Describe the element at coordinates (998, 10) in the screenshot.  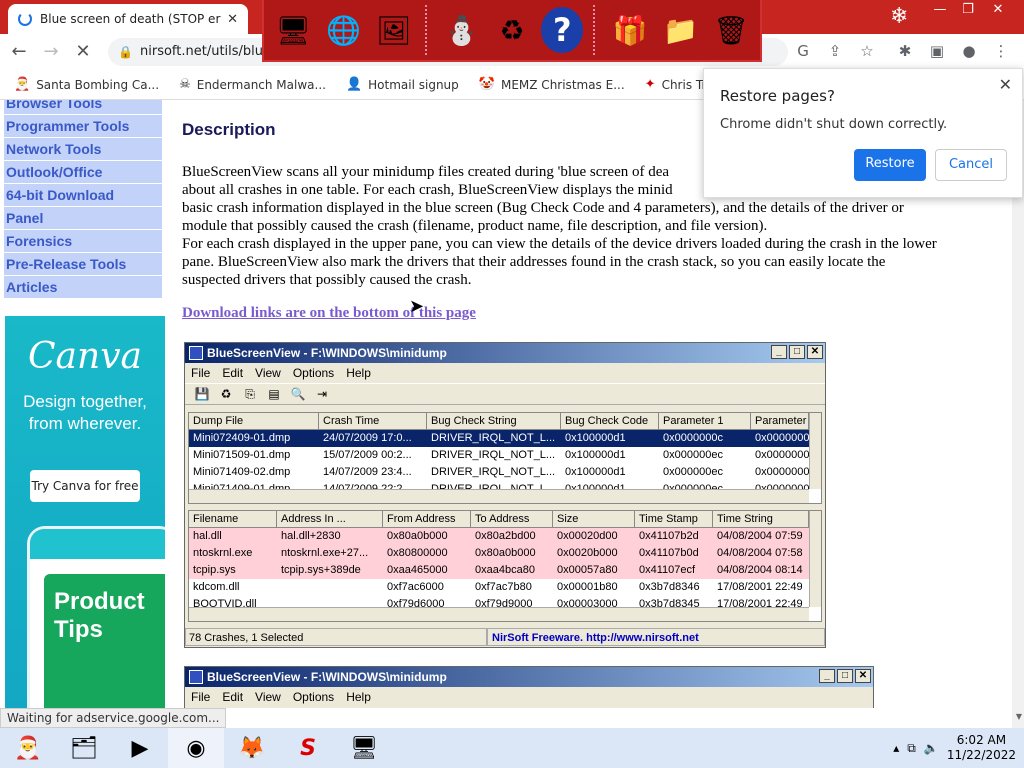
I see `close-window-button: ✕` at that location.